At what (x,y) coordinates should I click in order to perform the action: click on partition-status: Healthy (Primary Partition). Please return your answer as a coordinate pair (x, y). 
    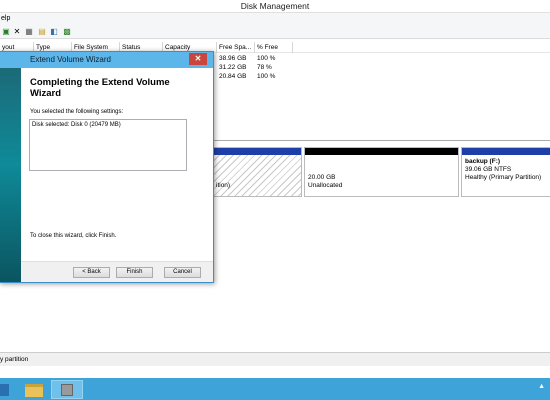
    Looking at the image, I should click on (503, 177).